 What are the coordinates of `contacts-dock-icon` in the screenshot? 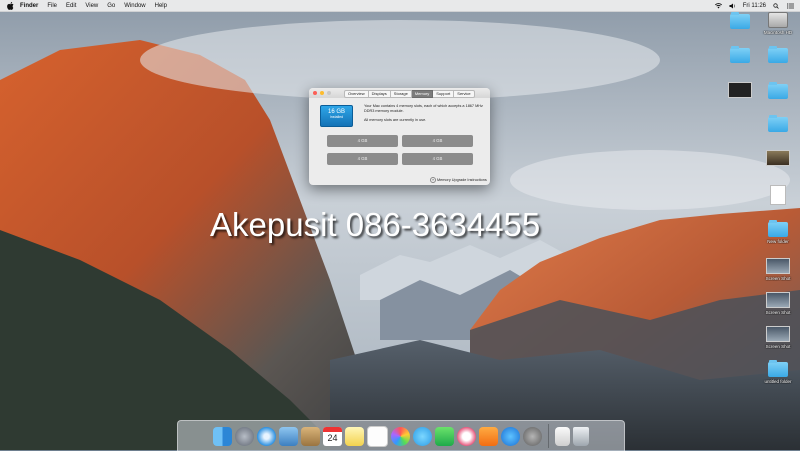 It's located at (310, 436).